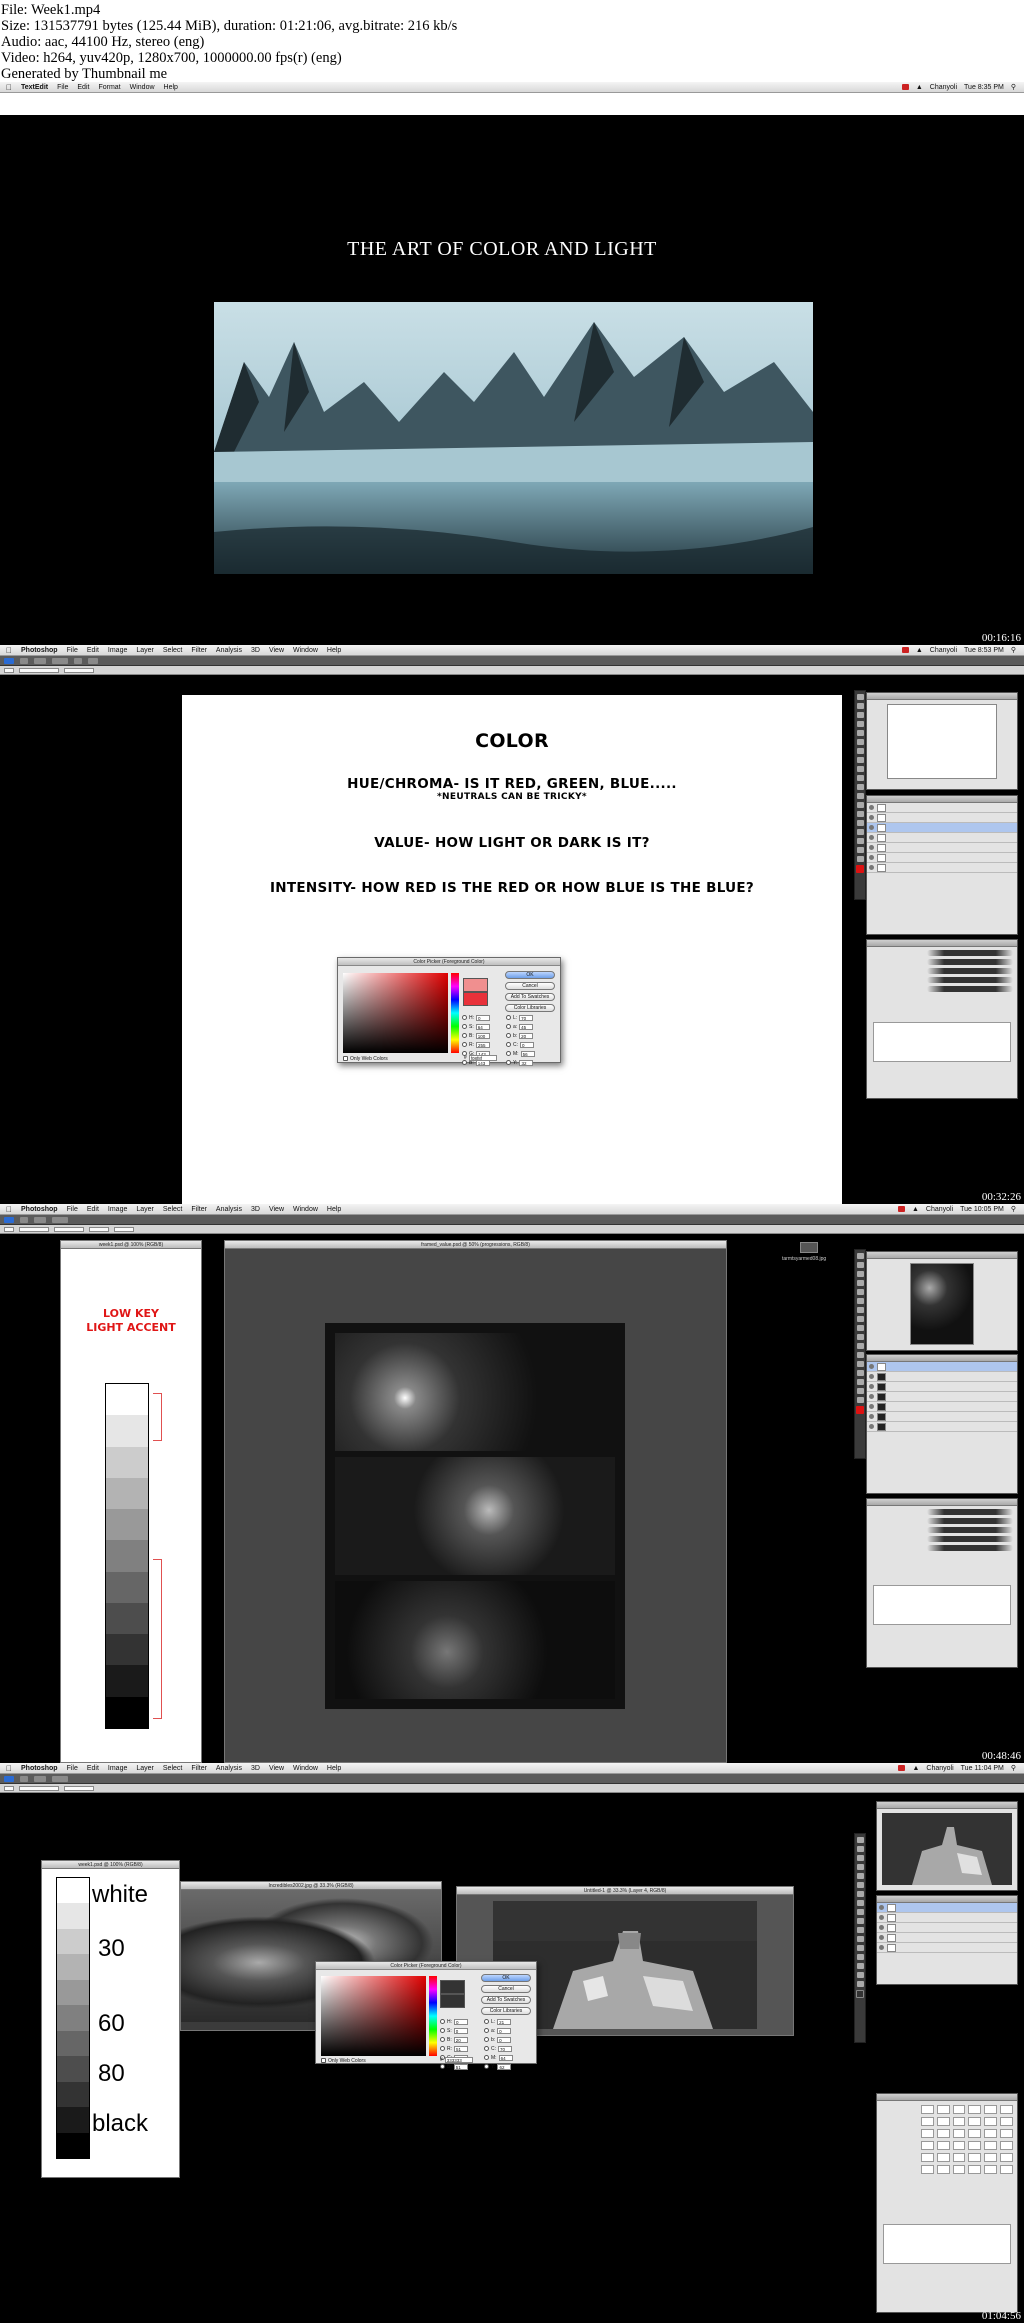 The image size is (1024, 2323). What do you see at coordinates (458, 2059) in the screenshot?
I see `hex-input: 333333` at bounding box center [458, 2059].